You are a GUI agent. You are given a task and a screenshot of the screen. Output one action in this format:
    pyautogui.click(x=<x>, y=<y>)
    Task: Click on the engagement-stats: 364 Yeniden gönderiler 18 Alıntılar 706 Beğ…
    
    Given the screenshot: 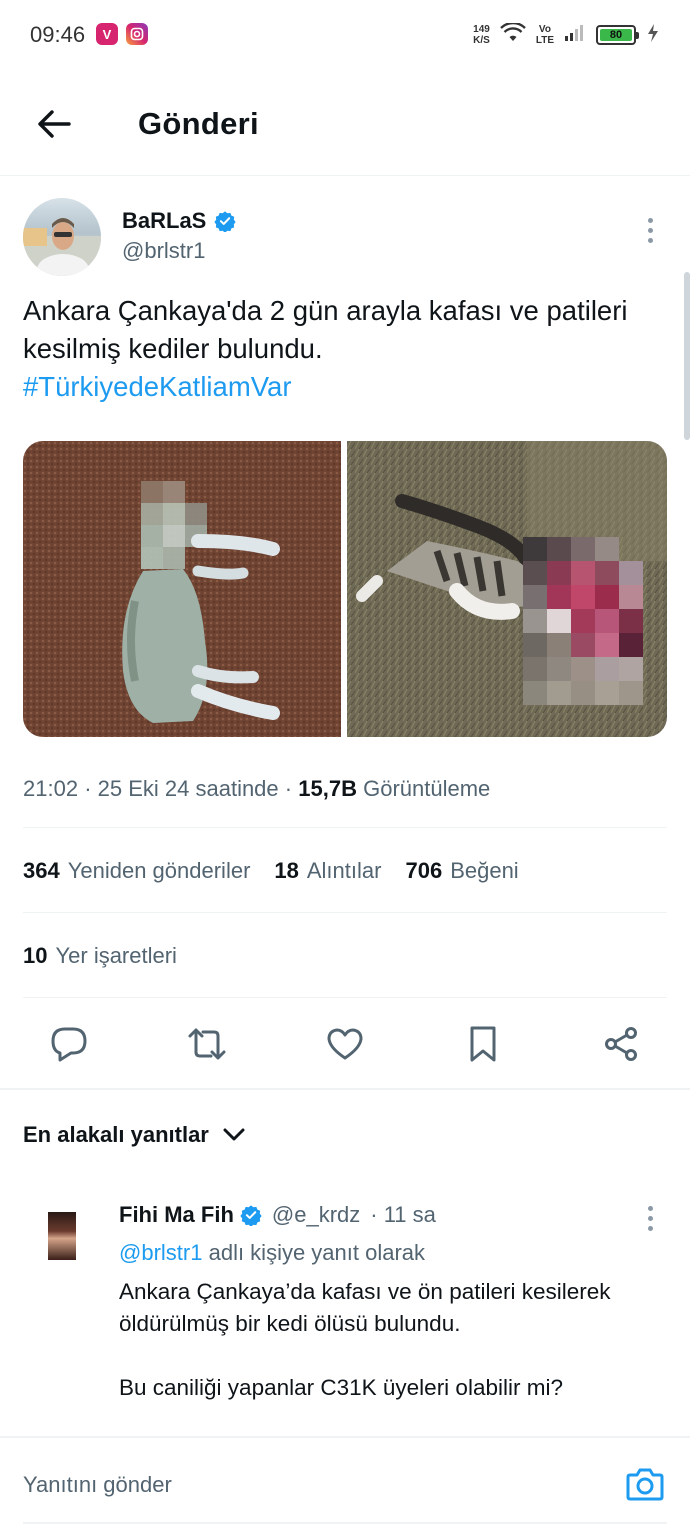 What is the action you would take?
    pyautogui.click(x=271, y=871)
    